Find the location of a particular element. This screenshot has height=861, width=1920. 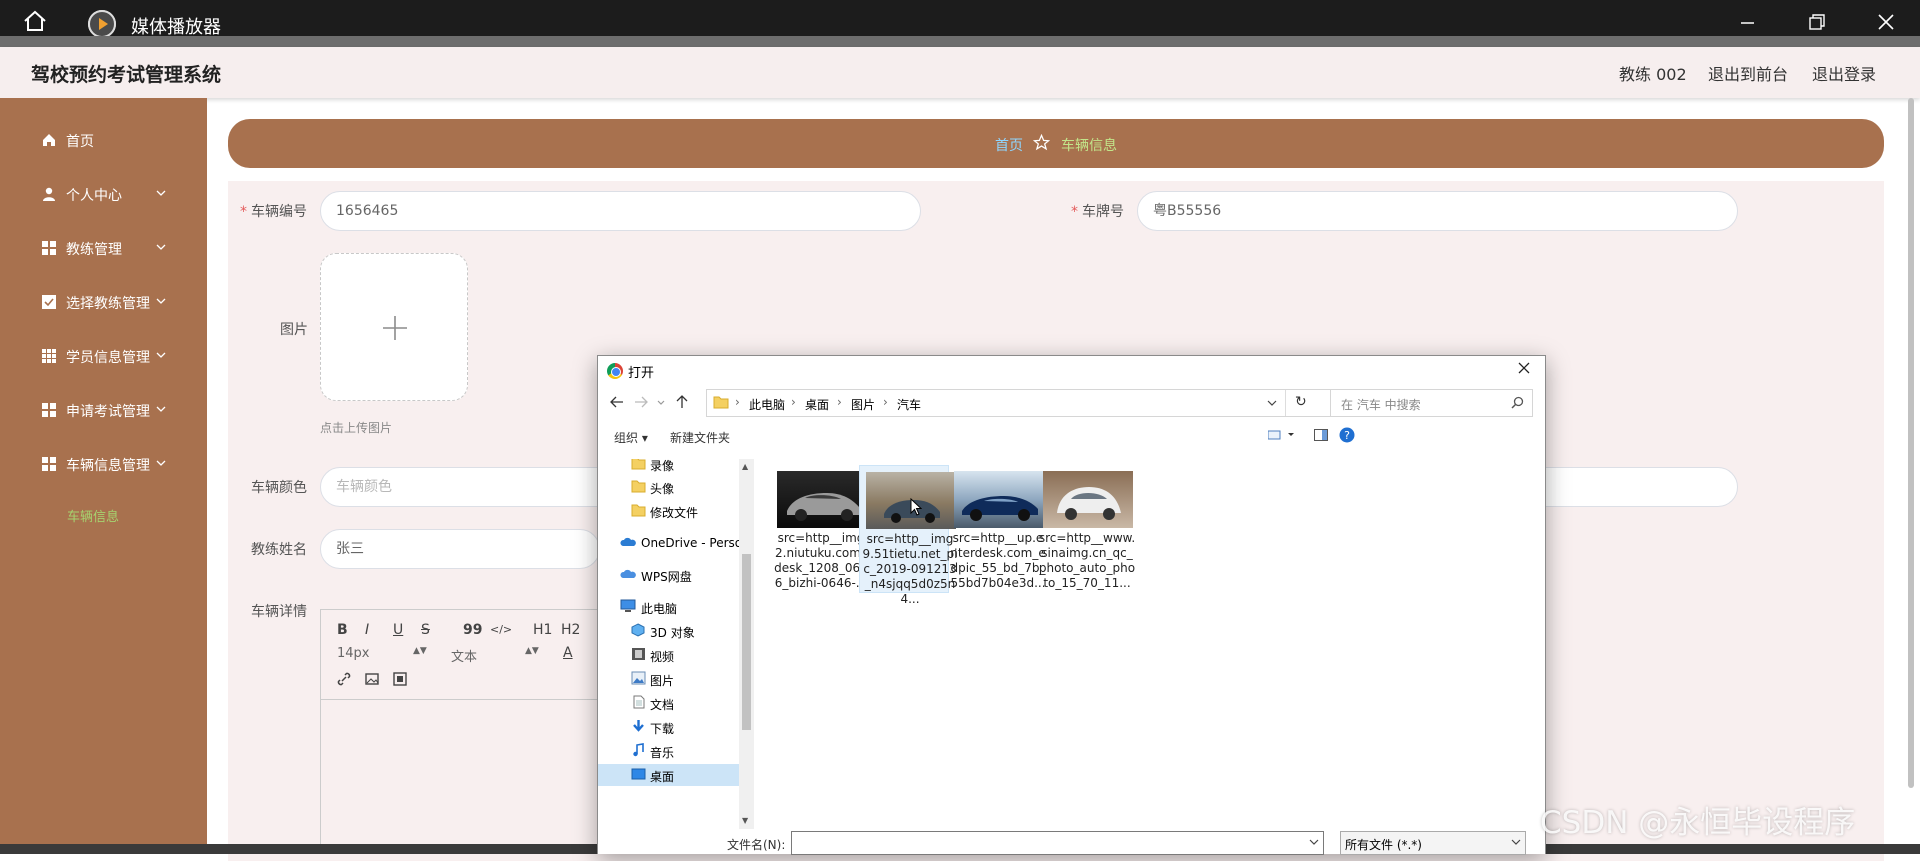

font-color-button: A is located at coordinates (568, 653).